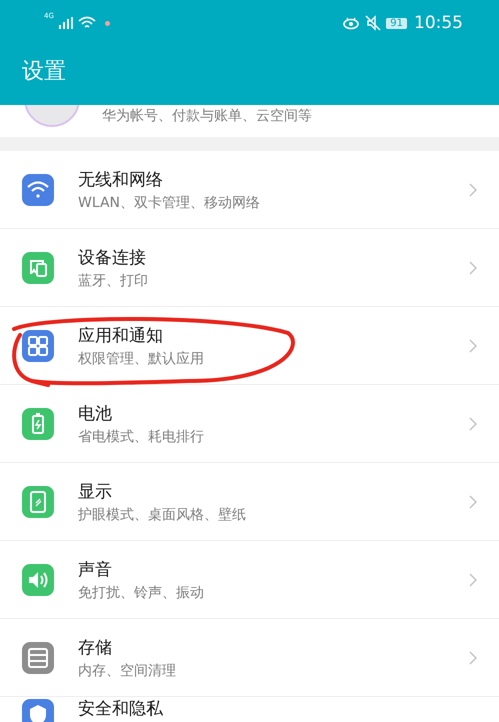 This screenshot has width=499, height=722. Describe the element at coordinates (141, 359) in the screenshot. I see `item-subtitle: 权限管理、默认应用` at that location.